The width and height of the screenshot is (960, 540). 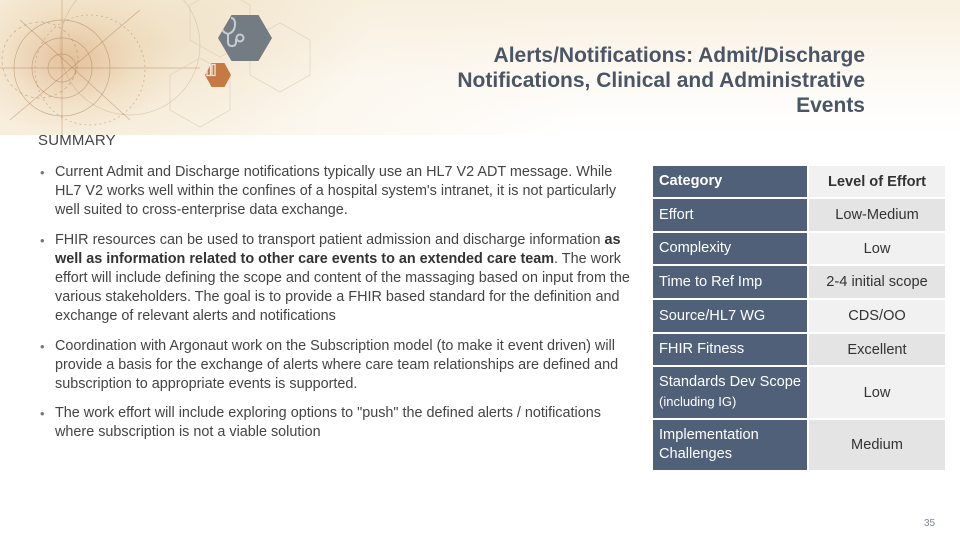 What do you see at coordinates (698, 401) in the screenshot?
I see `row-category-suffix: (including IG)` at bounding box center [698, 401].